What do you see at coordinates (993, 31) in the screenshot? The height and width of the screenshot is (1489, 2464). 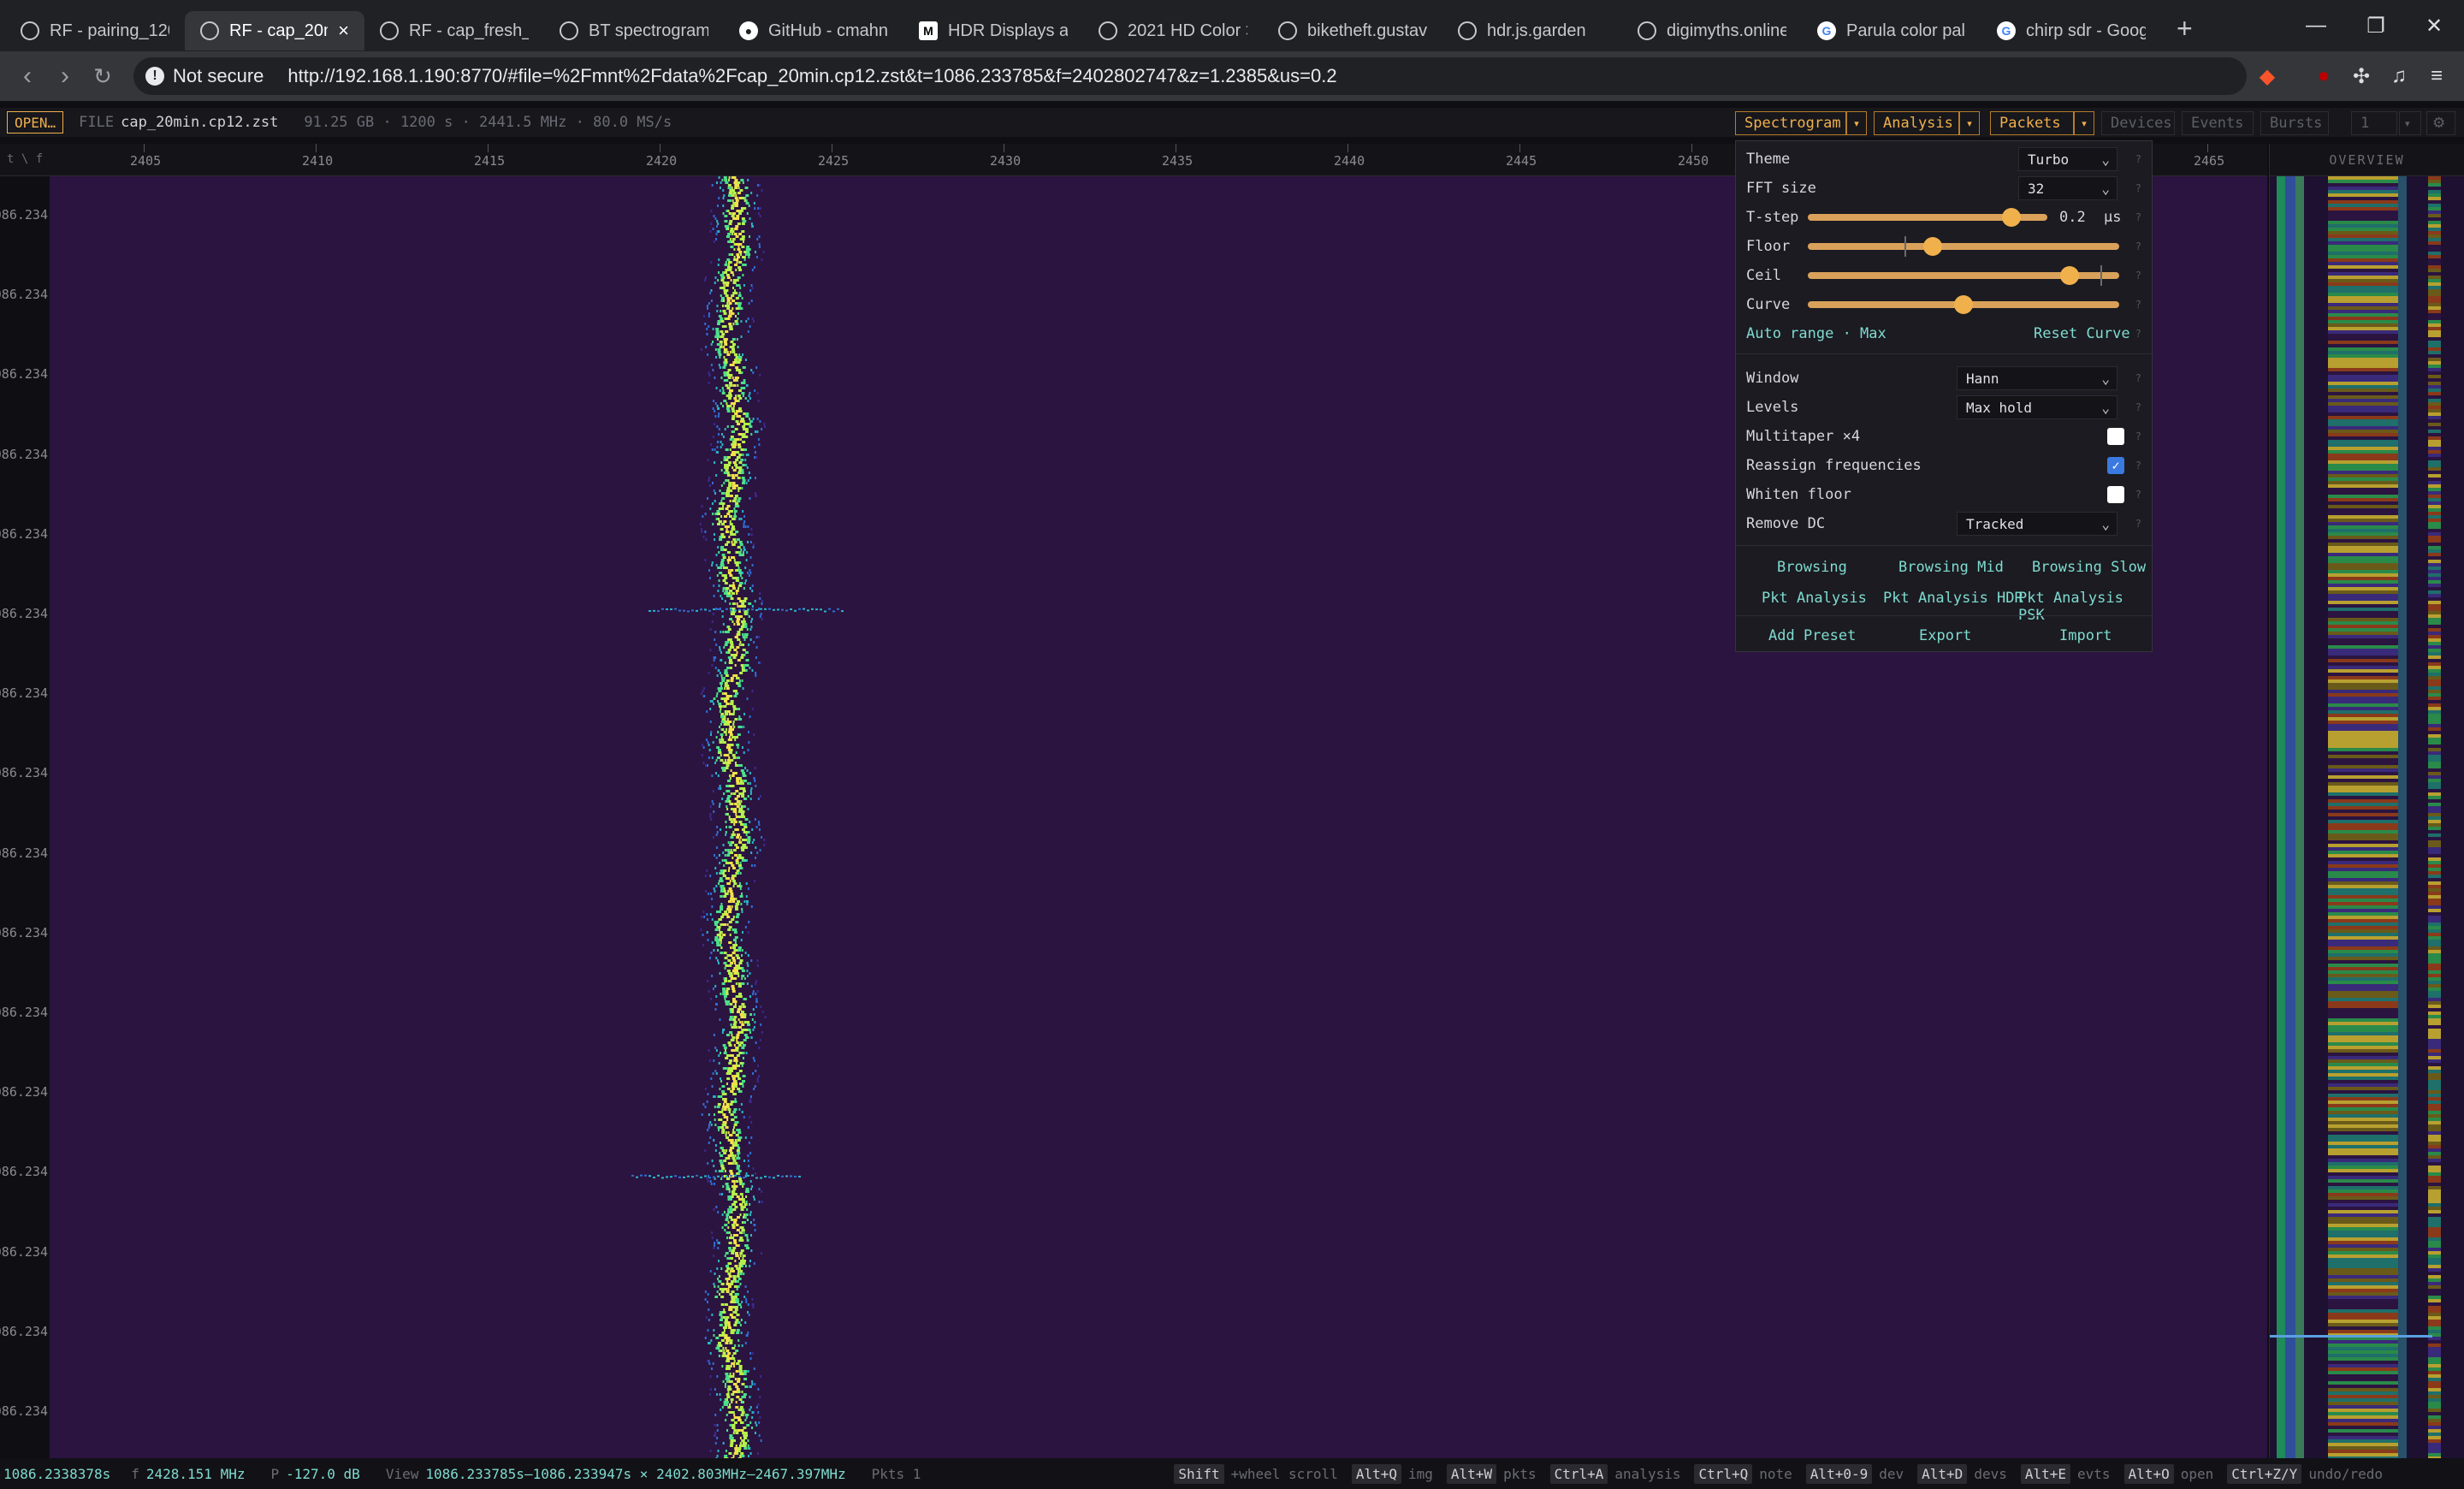 I see `browser-tab: MHDR Displays and` at bounding box center [993, 31].